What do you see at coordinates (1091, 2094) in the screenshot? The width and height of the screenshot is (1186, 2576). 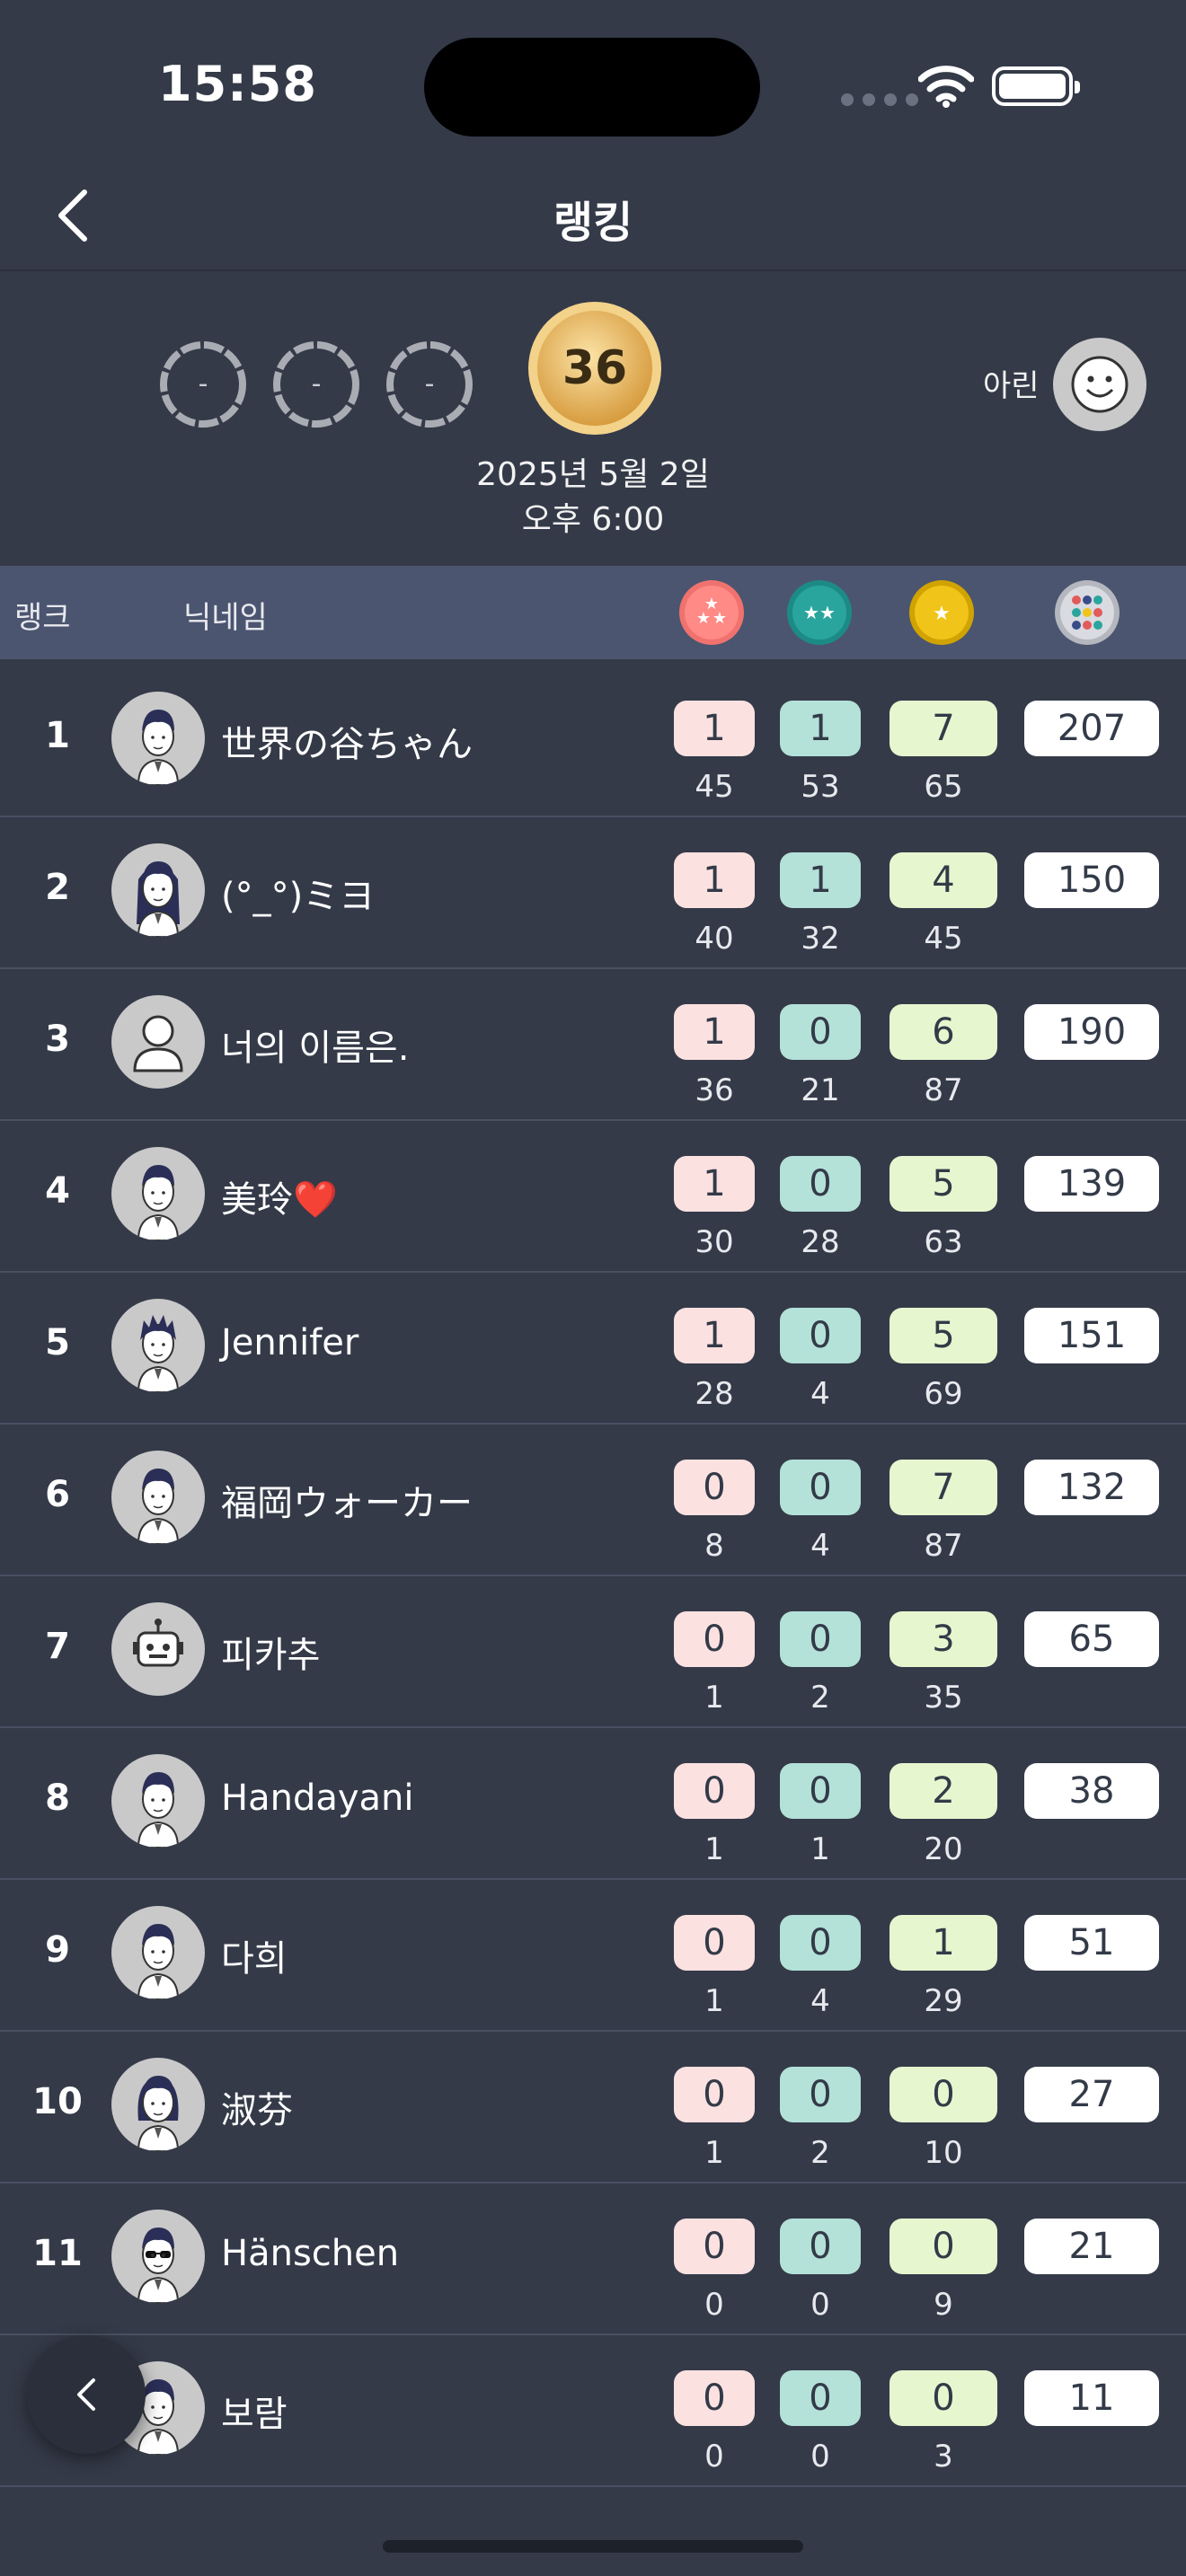 I see `total-count: 27` at bounding box center [1091, 2094].